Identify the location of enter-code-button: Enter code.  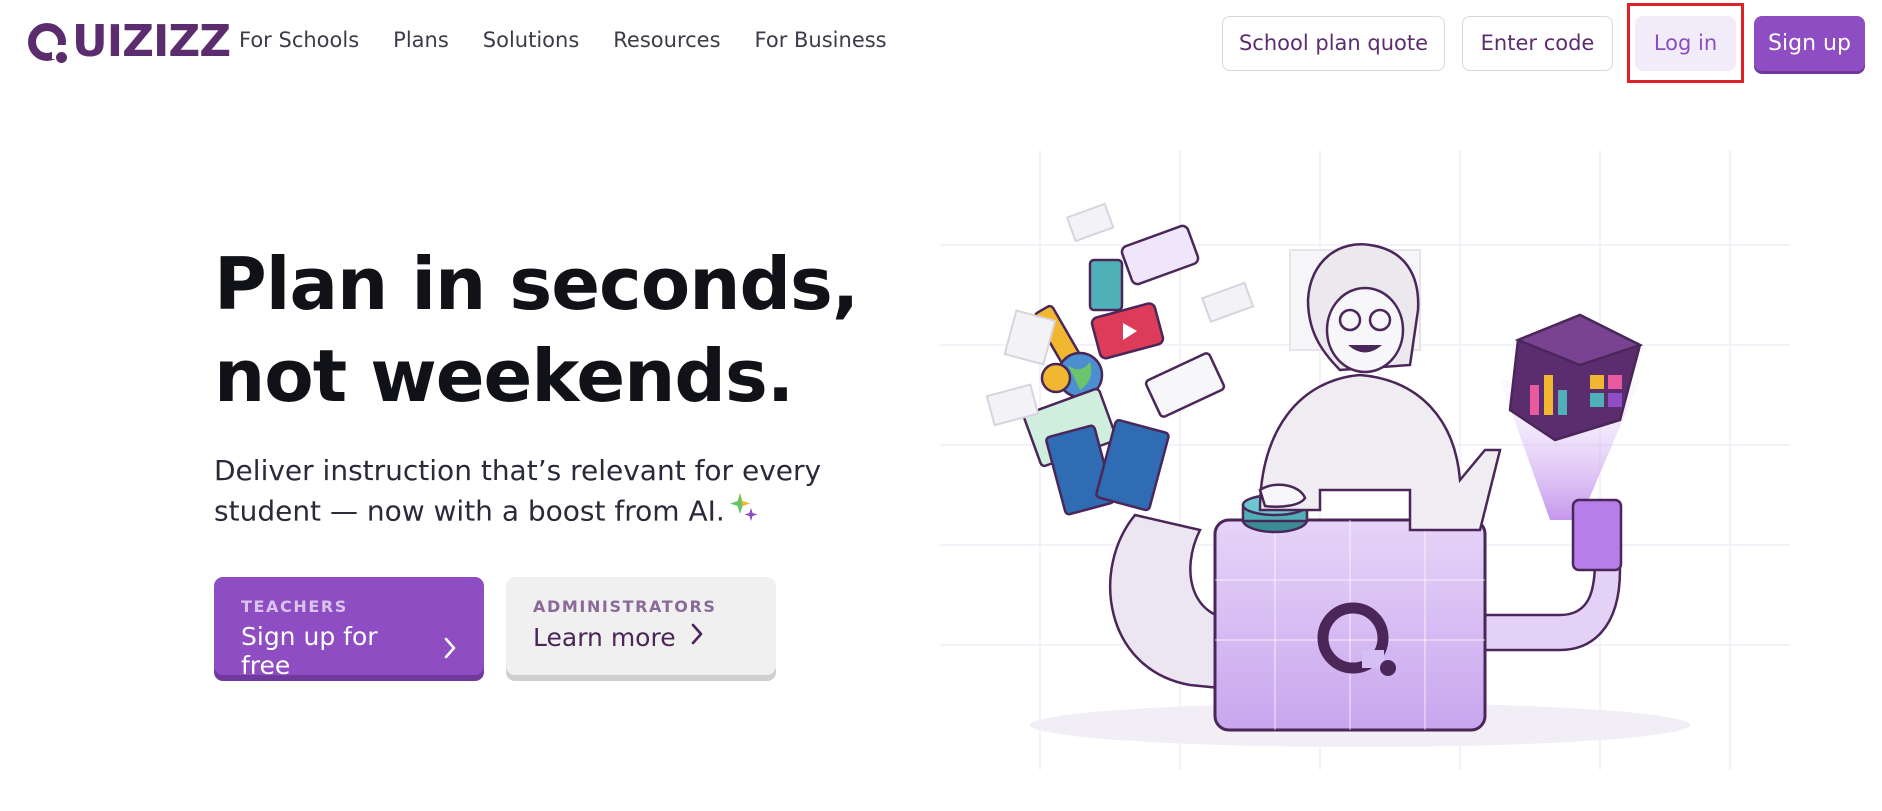
(1537, 43).